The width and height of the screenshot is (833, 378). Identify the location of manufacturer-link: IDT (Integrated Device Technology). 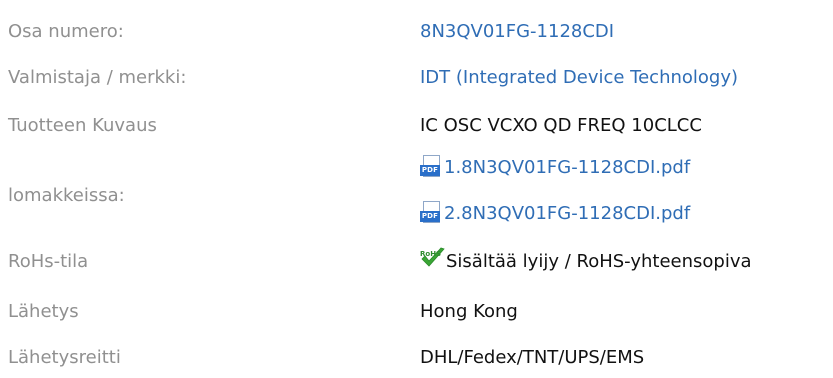
(579, 78).